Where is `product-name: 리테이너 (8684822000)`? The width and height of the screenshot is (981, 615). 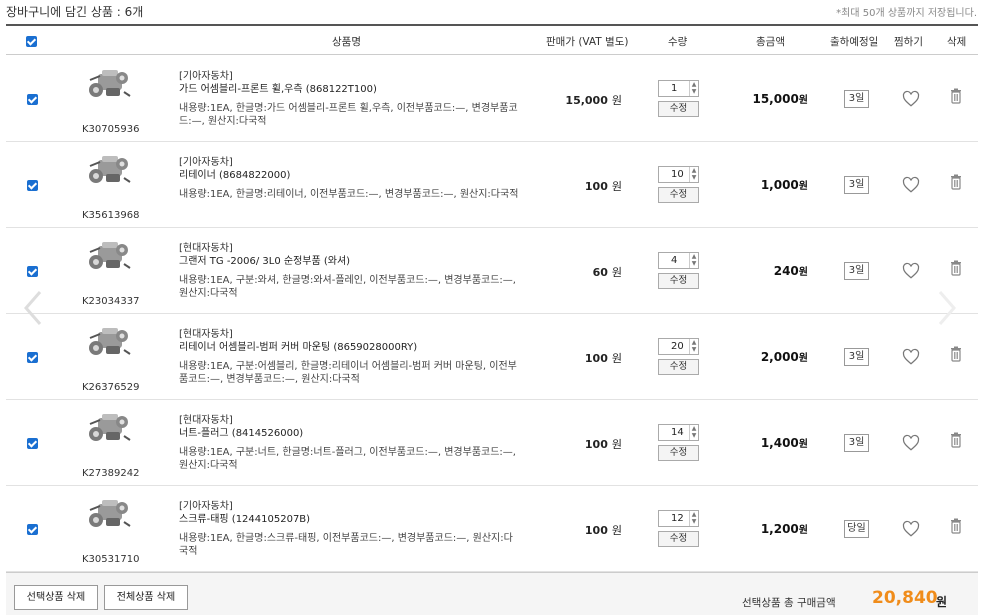
product-name: 리테이너 (8684822000) is located at coordinates (234, 173).